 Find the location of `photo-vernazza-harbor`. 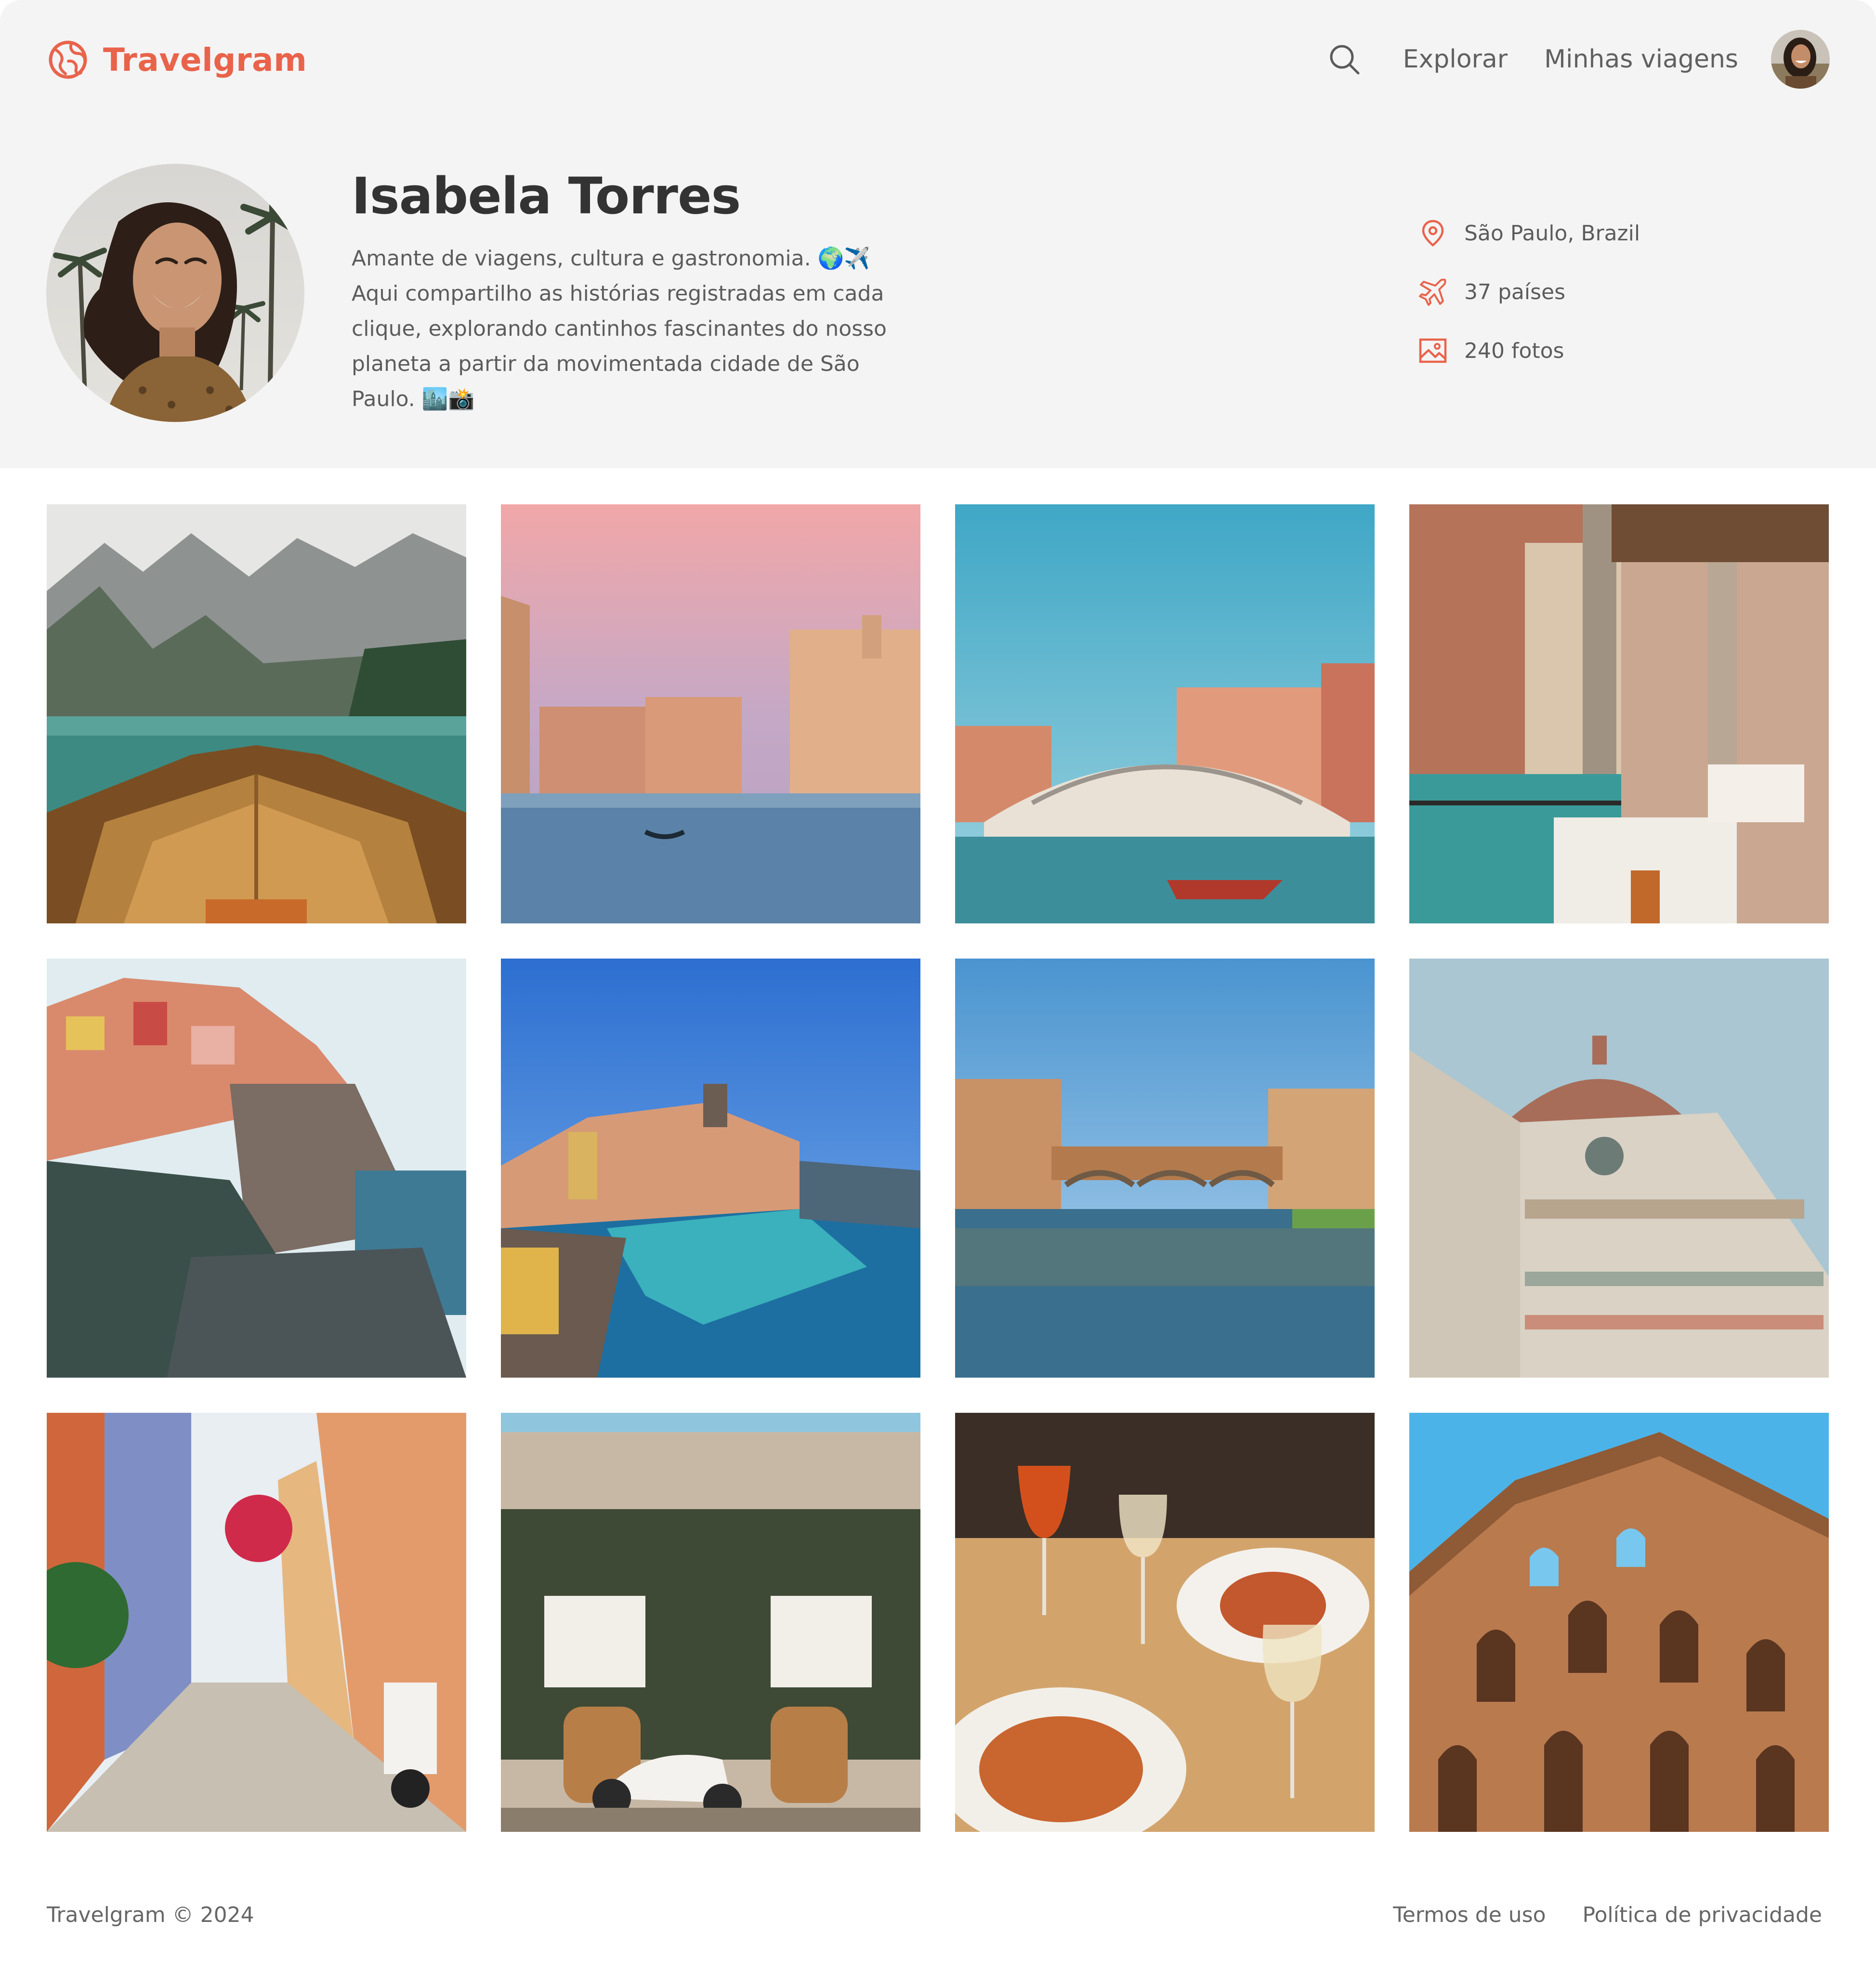

photo-vernazza-harbor is located at coordinates (710, 1168).